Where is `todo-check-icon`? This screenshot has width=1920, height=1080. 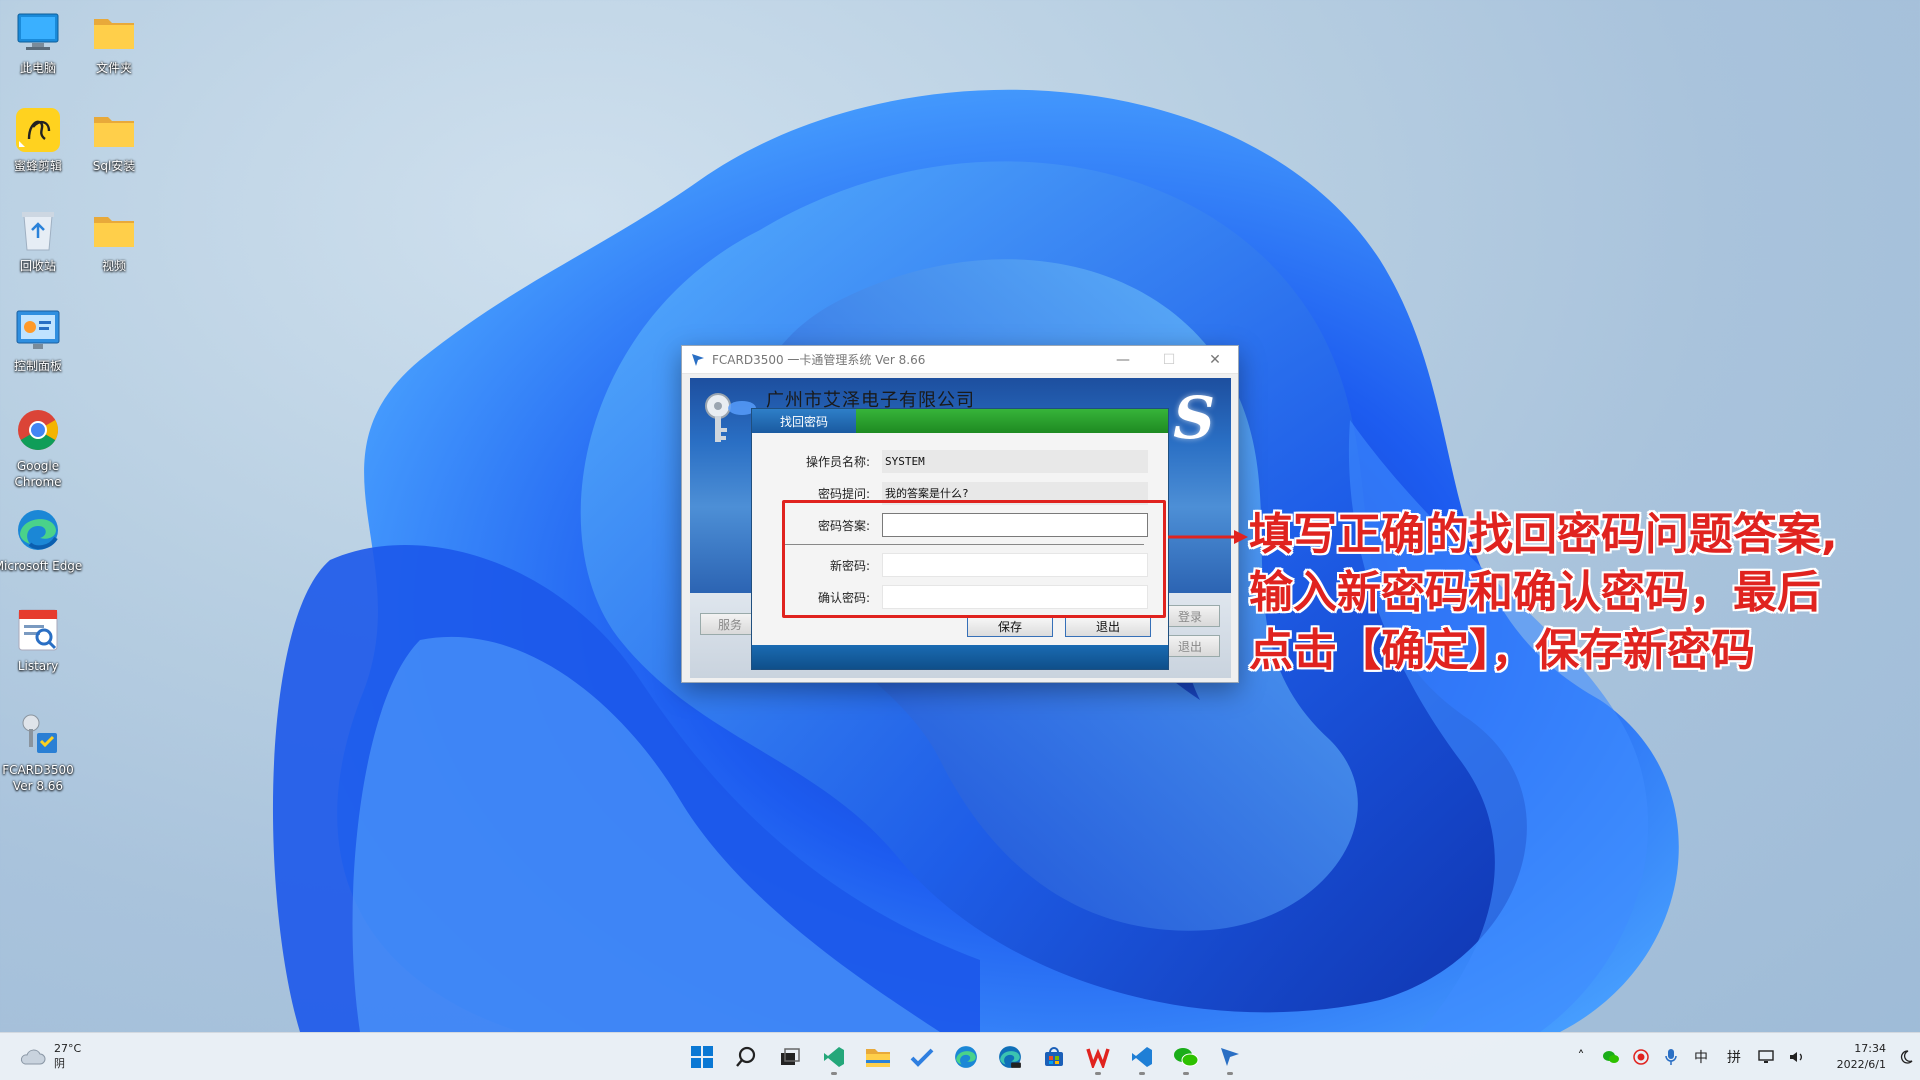 todo-check-icon is located at coordinates (922, 1057).